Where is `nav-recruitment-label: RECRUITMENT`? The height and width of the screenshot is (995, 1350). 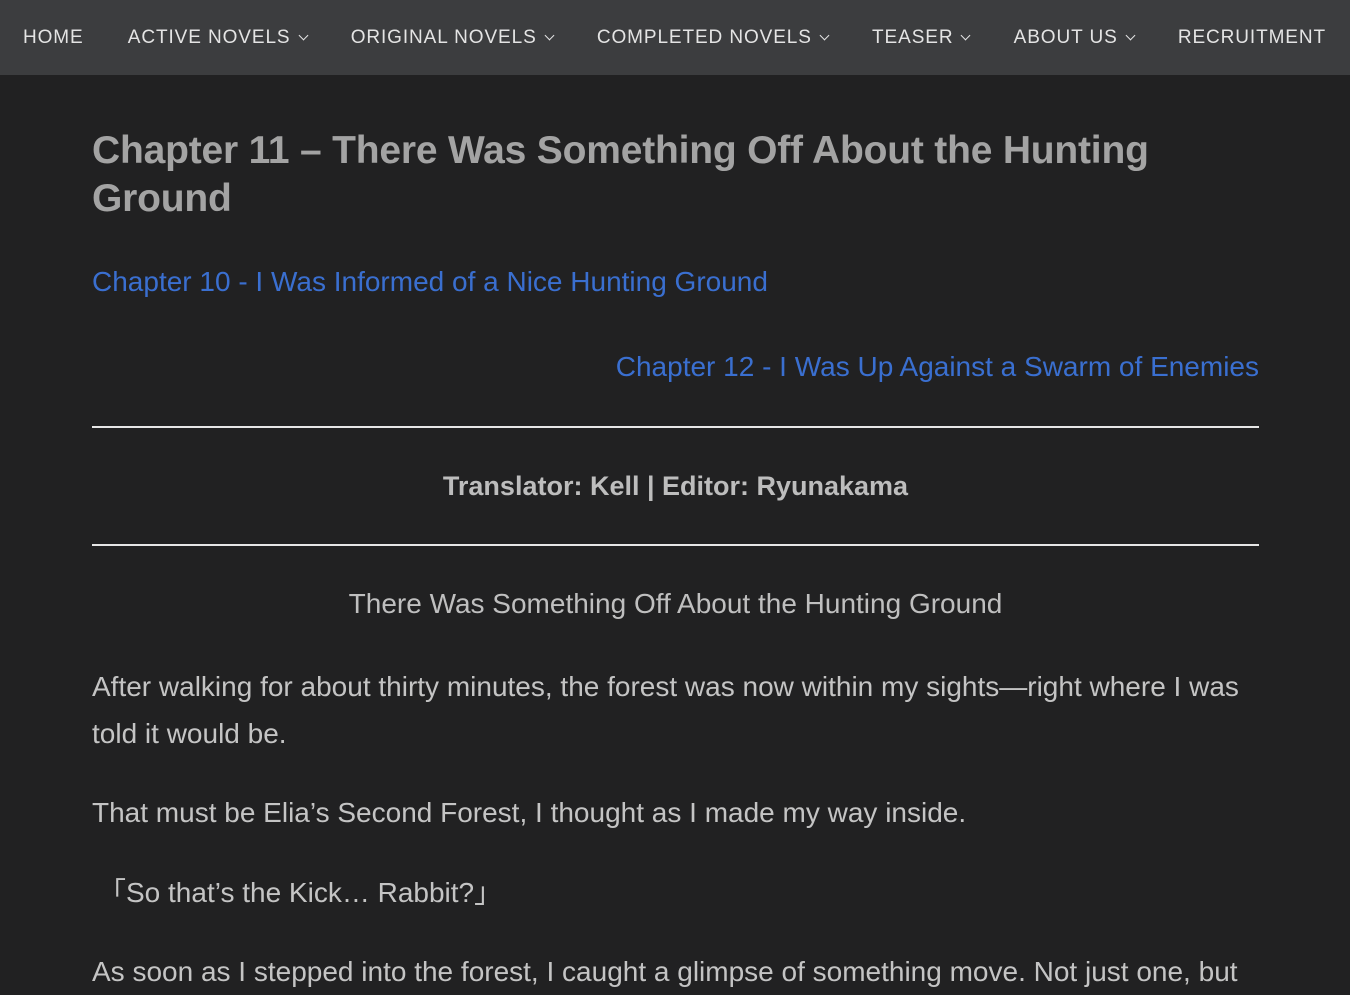
nav-recruitment-label: RECRUITMENT is located at coordinates (1251, 37).